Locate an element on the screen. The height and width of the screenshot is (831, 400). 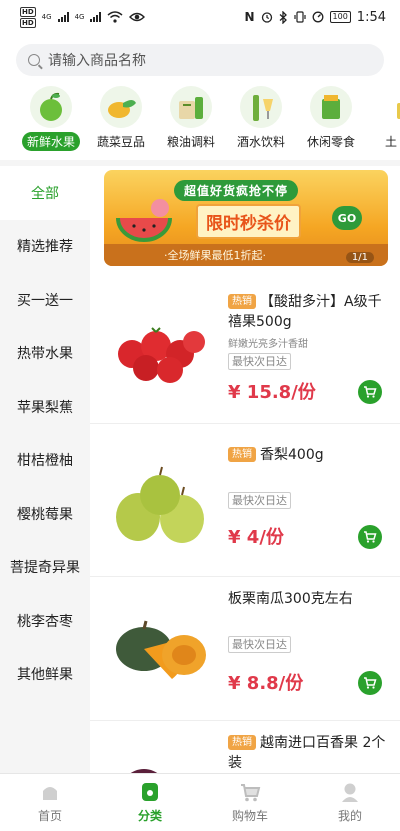
search-icon is located at coordinates (34, 60).